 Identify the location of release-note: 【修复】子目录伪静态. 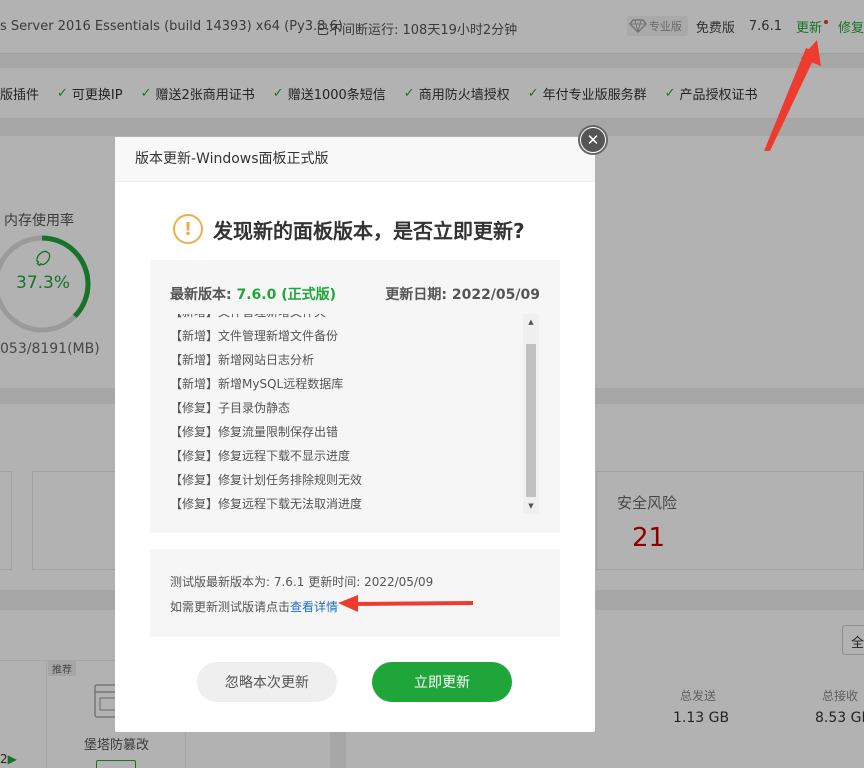
(230, 408).